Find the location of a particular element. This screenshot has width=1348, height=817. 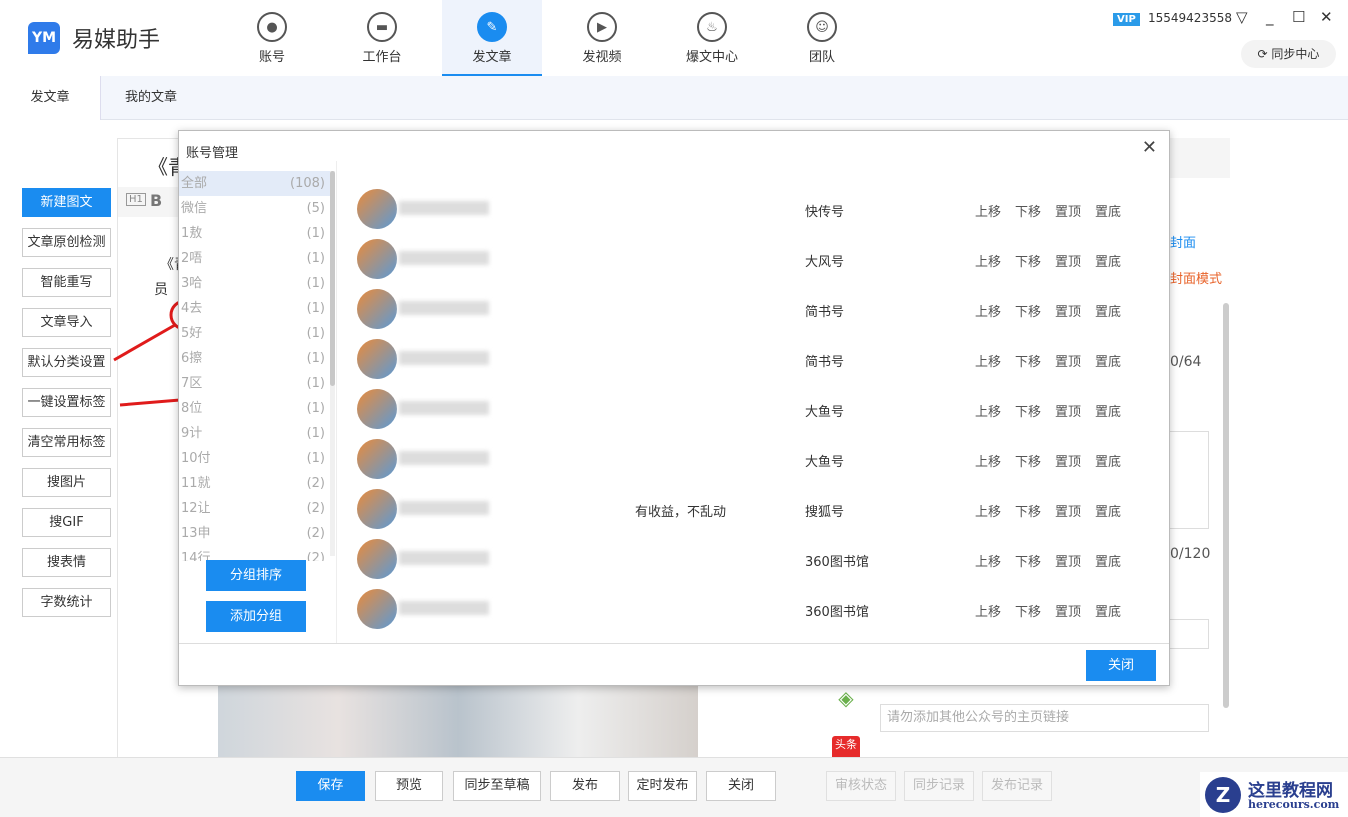

group-item: 微信 (5) is located at coordinates (255, 208).